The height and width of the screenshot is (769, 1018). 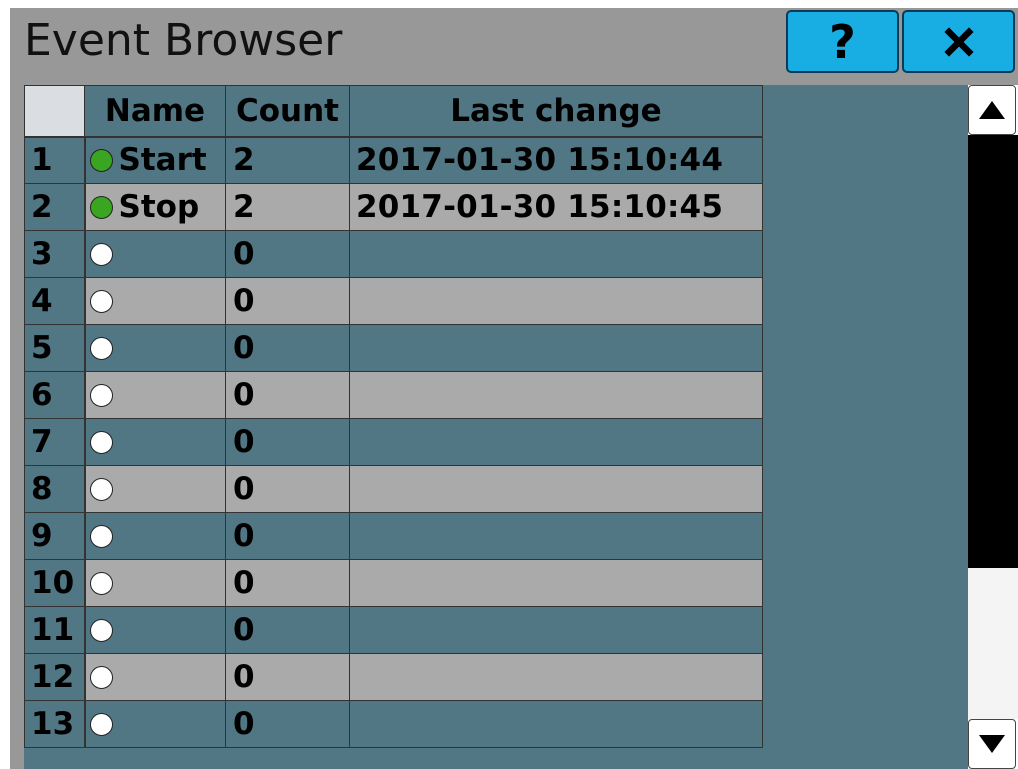 I want to click on corner-cell, so click(x=54, y=111).